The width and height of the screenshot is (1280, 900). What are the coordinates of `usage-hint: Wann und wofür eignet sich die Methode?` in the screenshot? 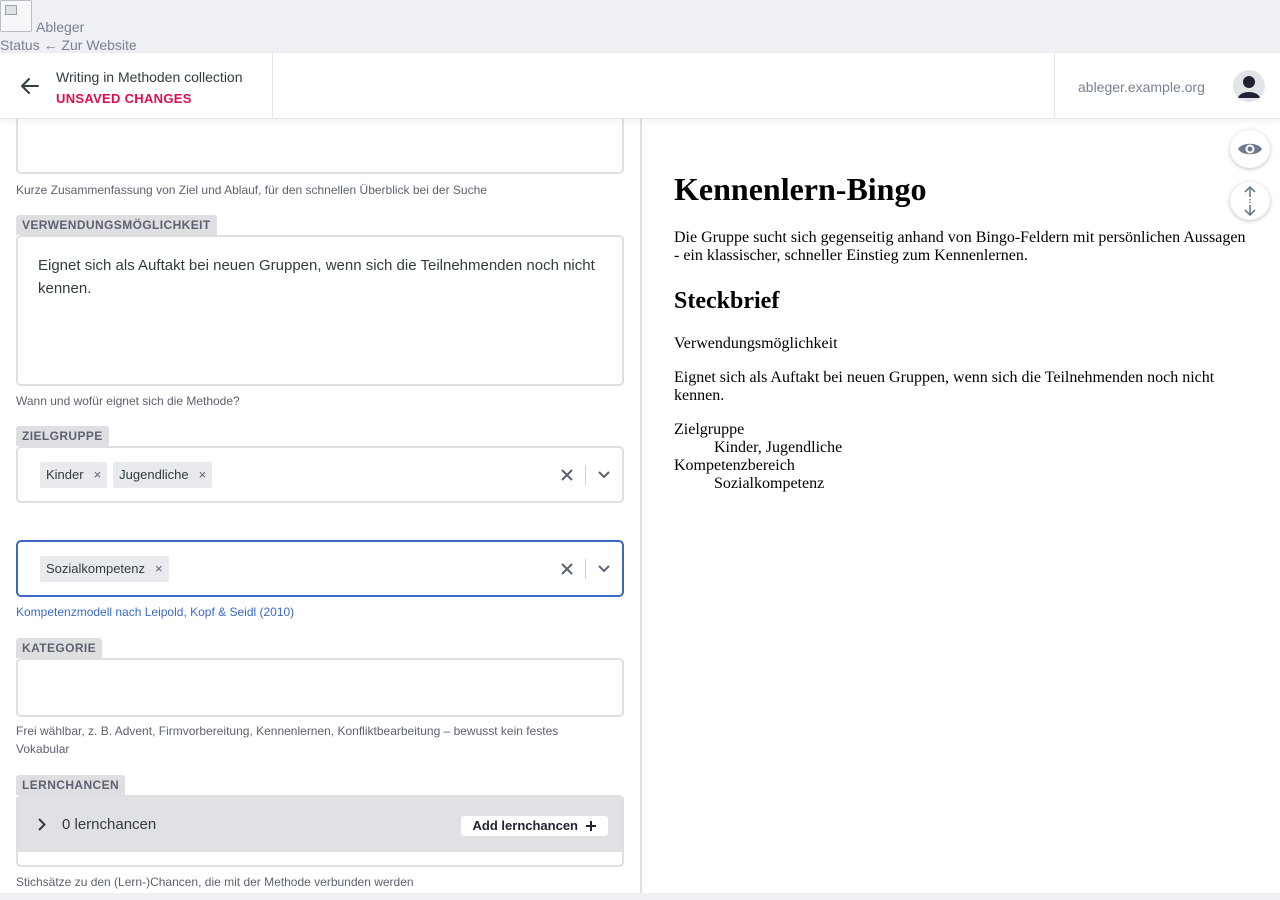 It's located at (128, 401).